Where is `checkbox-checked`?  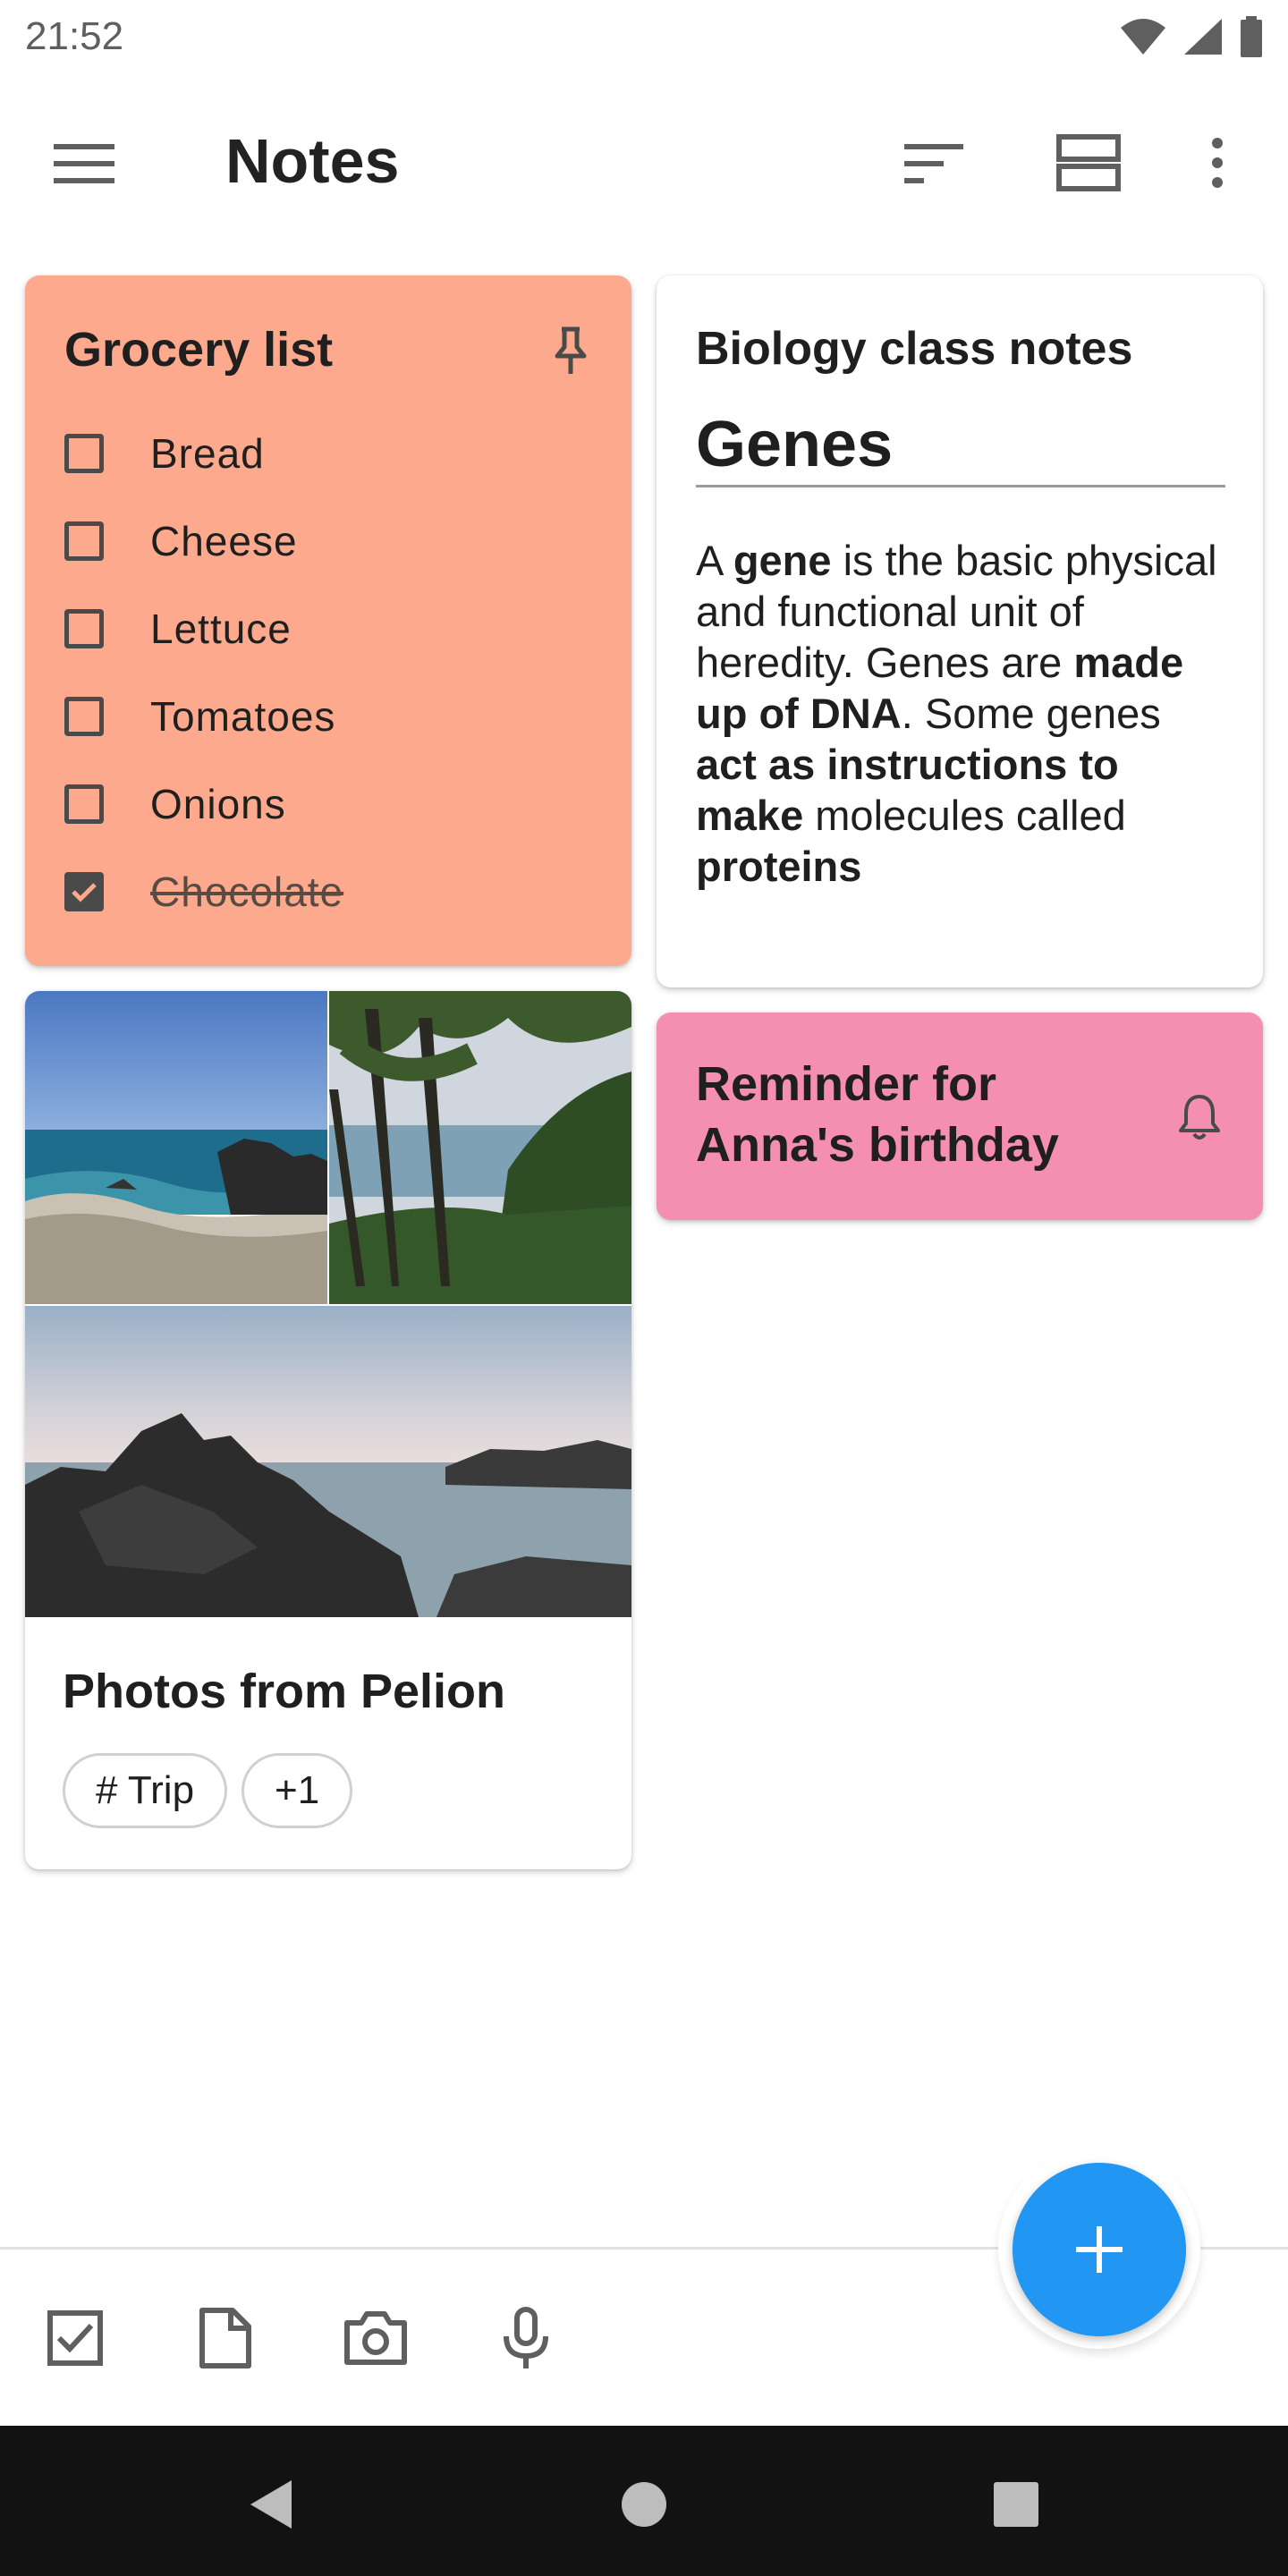 checkbox-checked is located at coordinates (84, 891).